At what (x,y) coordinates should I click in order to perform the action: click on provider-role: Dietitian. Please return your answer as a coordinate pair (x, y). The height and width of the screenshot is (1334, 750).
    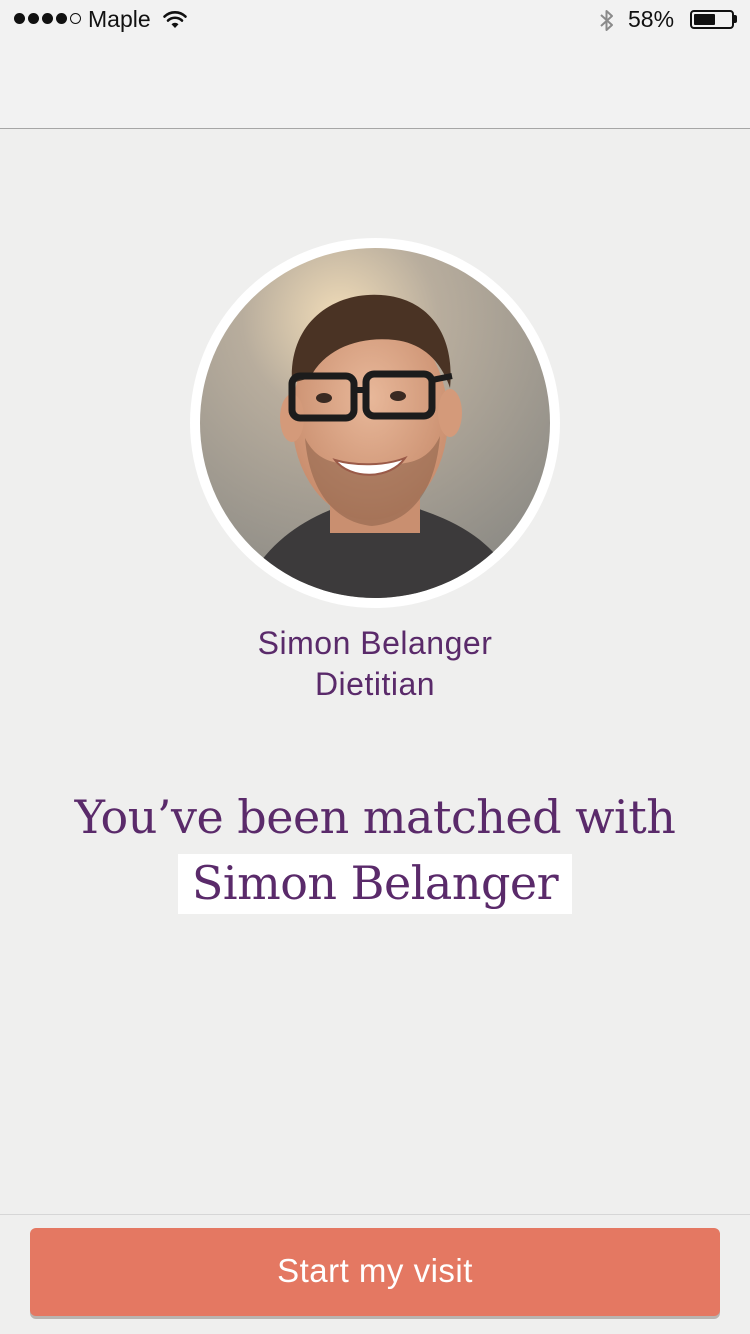
    Looking at the image, I should click on (375, 684).